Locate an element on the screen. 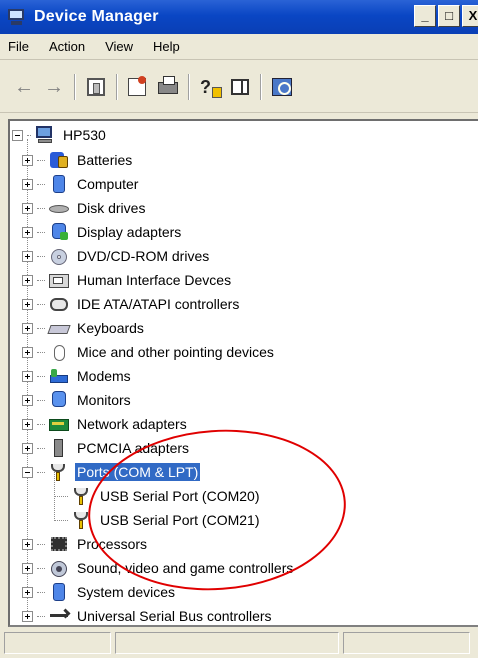  dvd-drive-icon is located at coordinates (59, 256).